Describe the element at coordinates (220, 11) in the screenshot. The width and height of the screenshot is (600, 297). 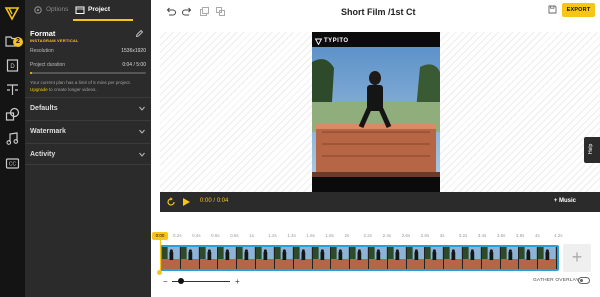
I see `delete-layer-icon` at that location.